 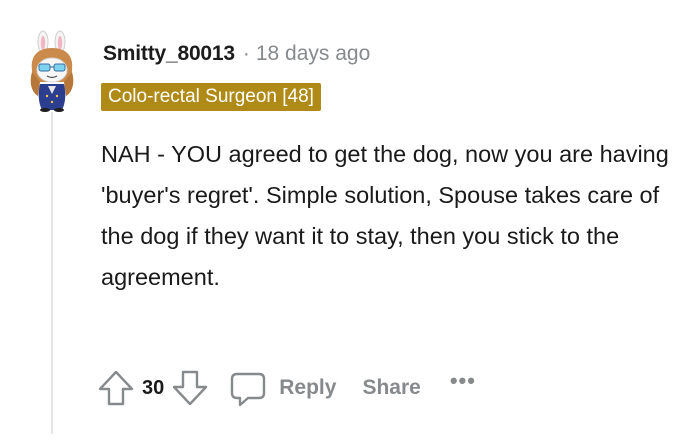 I want to click on reply-label: Reply, so click(x=308, y=387).